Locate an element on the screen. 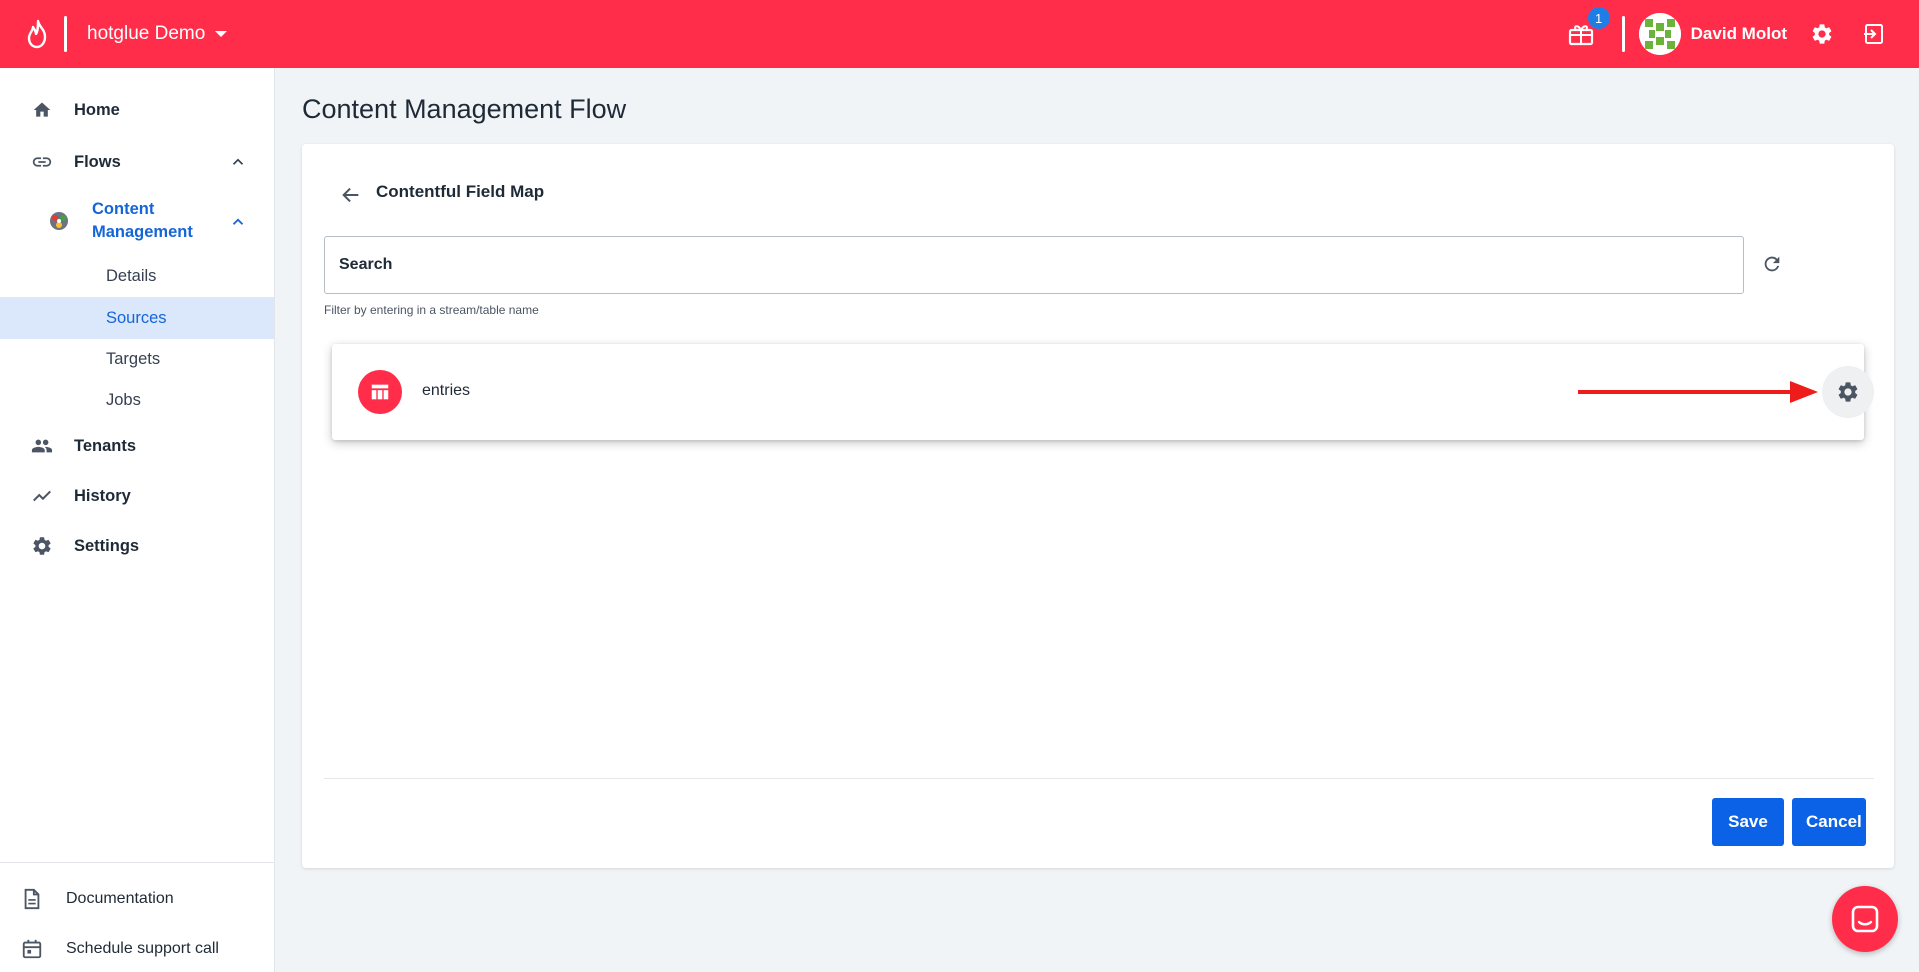  avatar is located at coordinates (1659, 34).